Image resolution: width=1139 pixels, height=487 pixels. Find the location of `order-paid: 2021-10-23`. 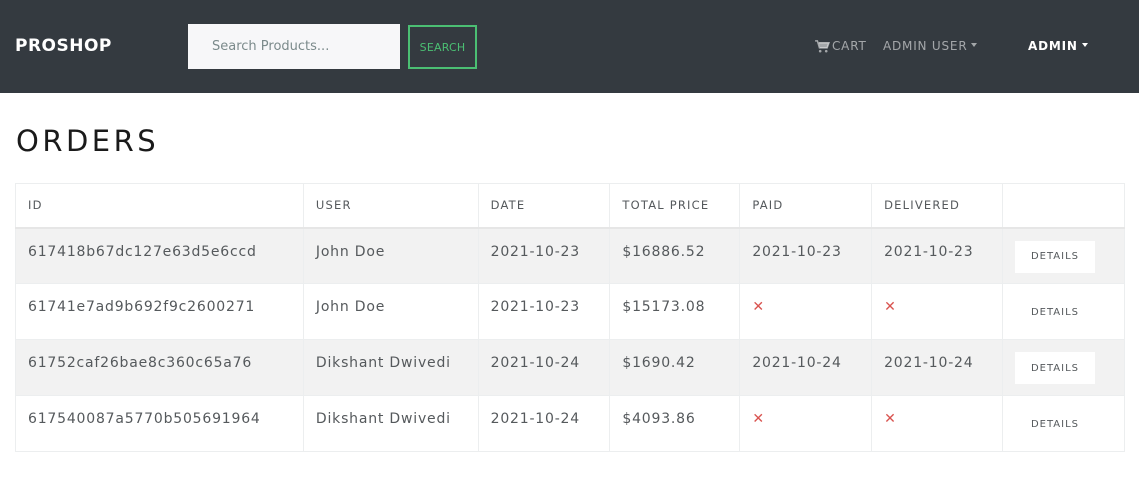

order-paid: 2021-10-23 is located at coordinates (806, 255).